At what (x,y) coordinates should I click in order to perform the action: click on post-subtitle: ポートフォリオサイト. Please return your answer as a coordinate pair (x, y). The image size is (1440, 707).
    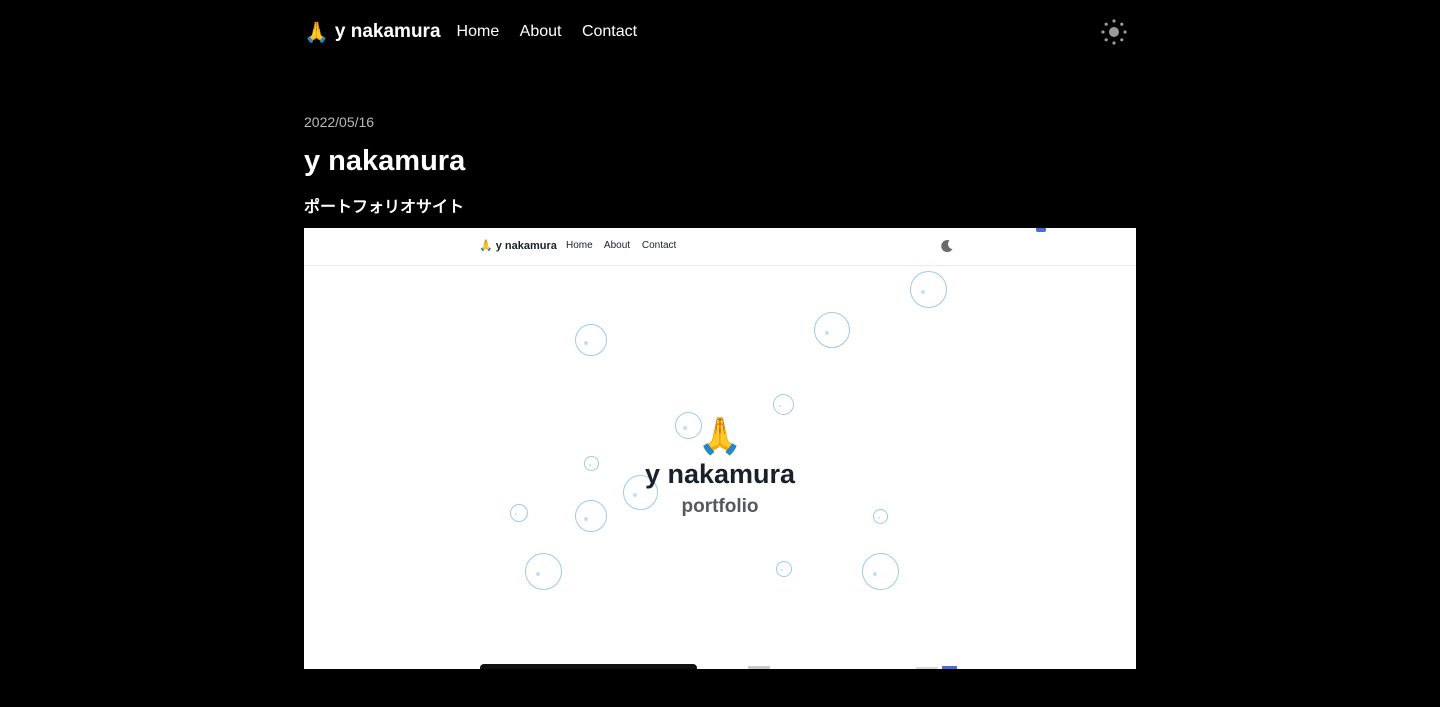
    Looking at the image, I should click on (384, 207).